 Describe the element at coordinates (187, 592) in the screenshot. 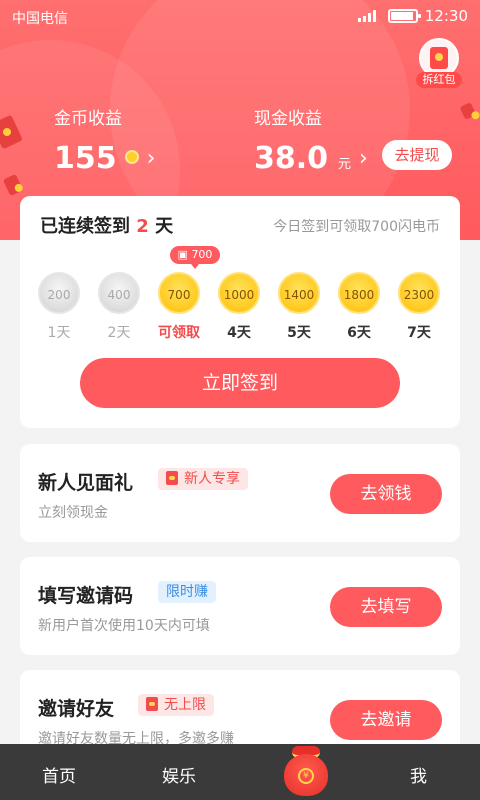

I see `task-tag: 限时赚` at that location.